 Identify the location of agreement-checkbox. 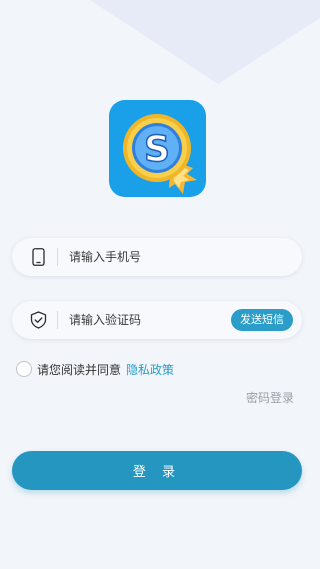
(24, 369).